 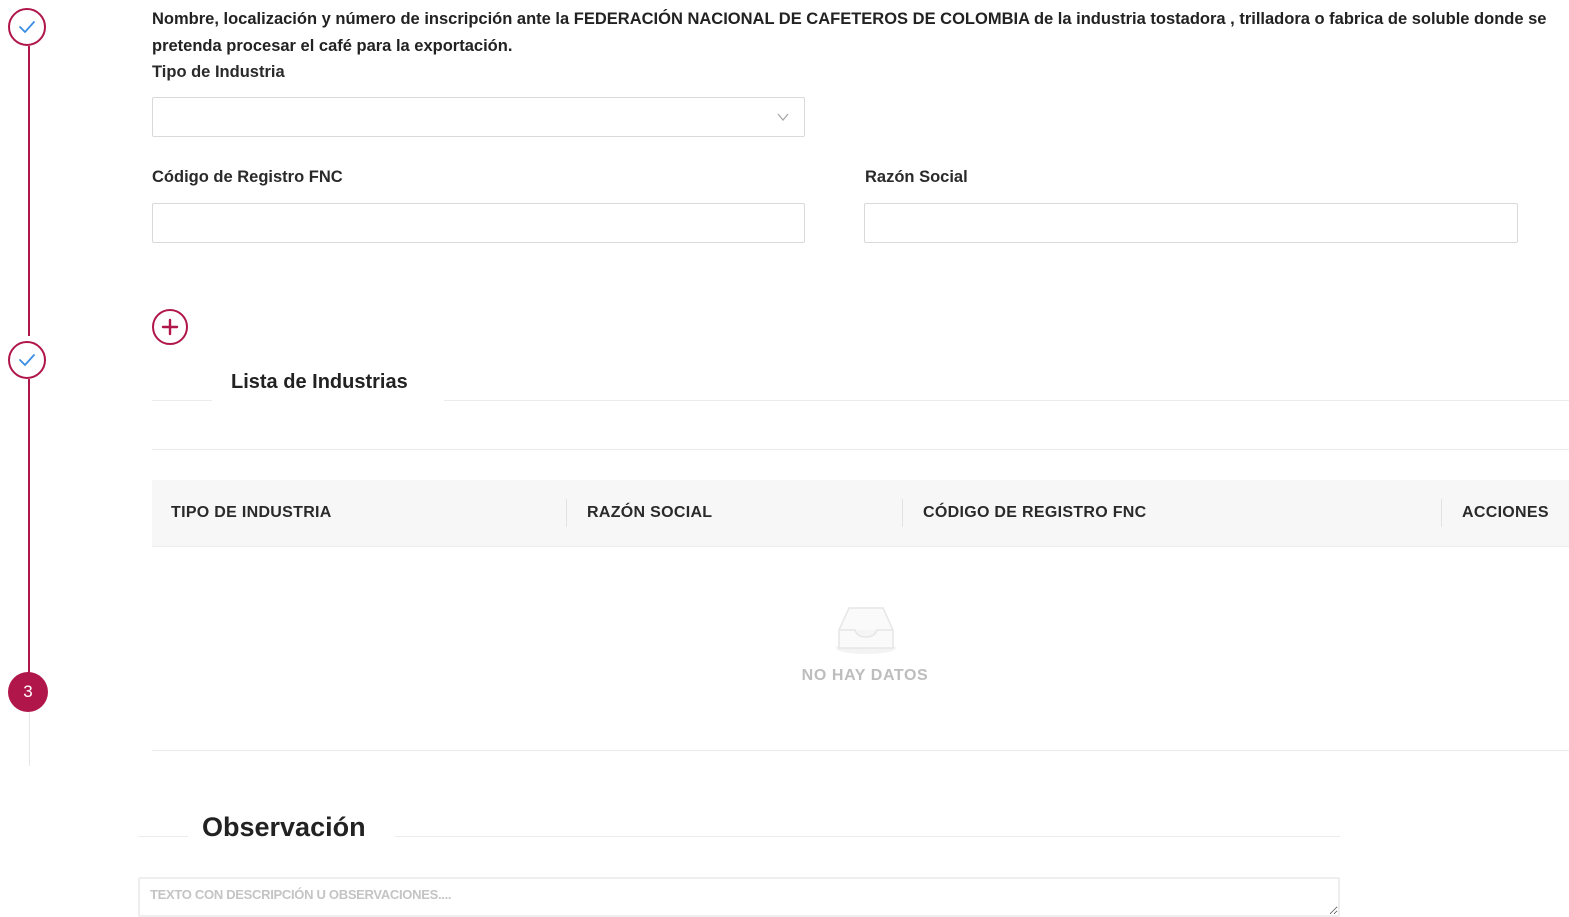 What do you see at coordinates (1191, 223) in the screenshot?
I see `razon-social-input` at bounding box center [1191, 223].